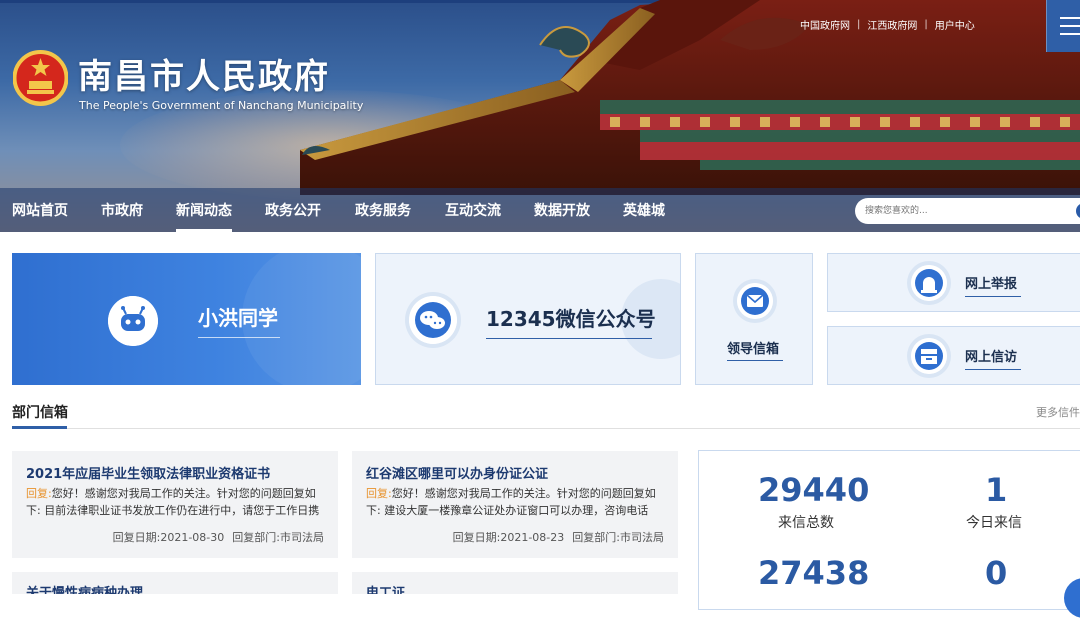  What do you see at coordinates (571, 319) in the screenshot?
I see `wechat-card-label: 12345微信公众号` at bounding box center [571, 319].